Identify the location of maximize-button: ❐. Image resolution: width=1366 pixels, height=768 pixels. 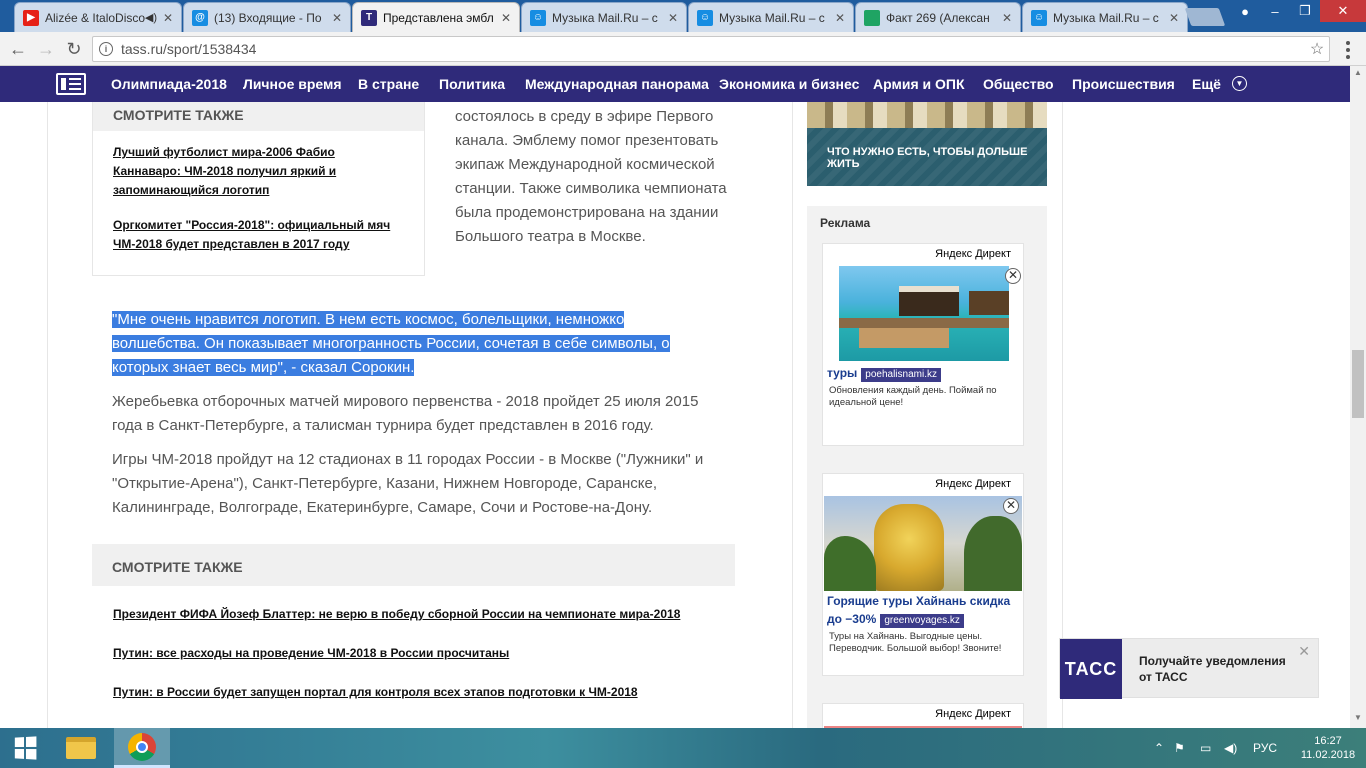
(1305, 11).